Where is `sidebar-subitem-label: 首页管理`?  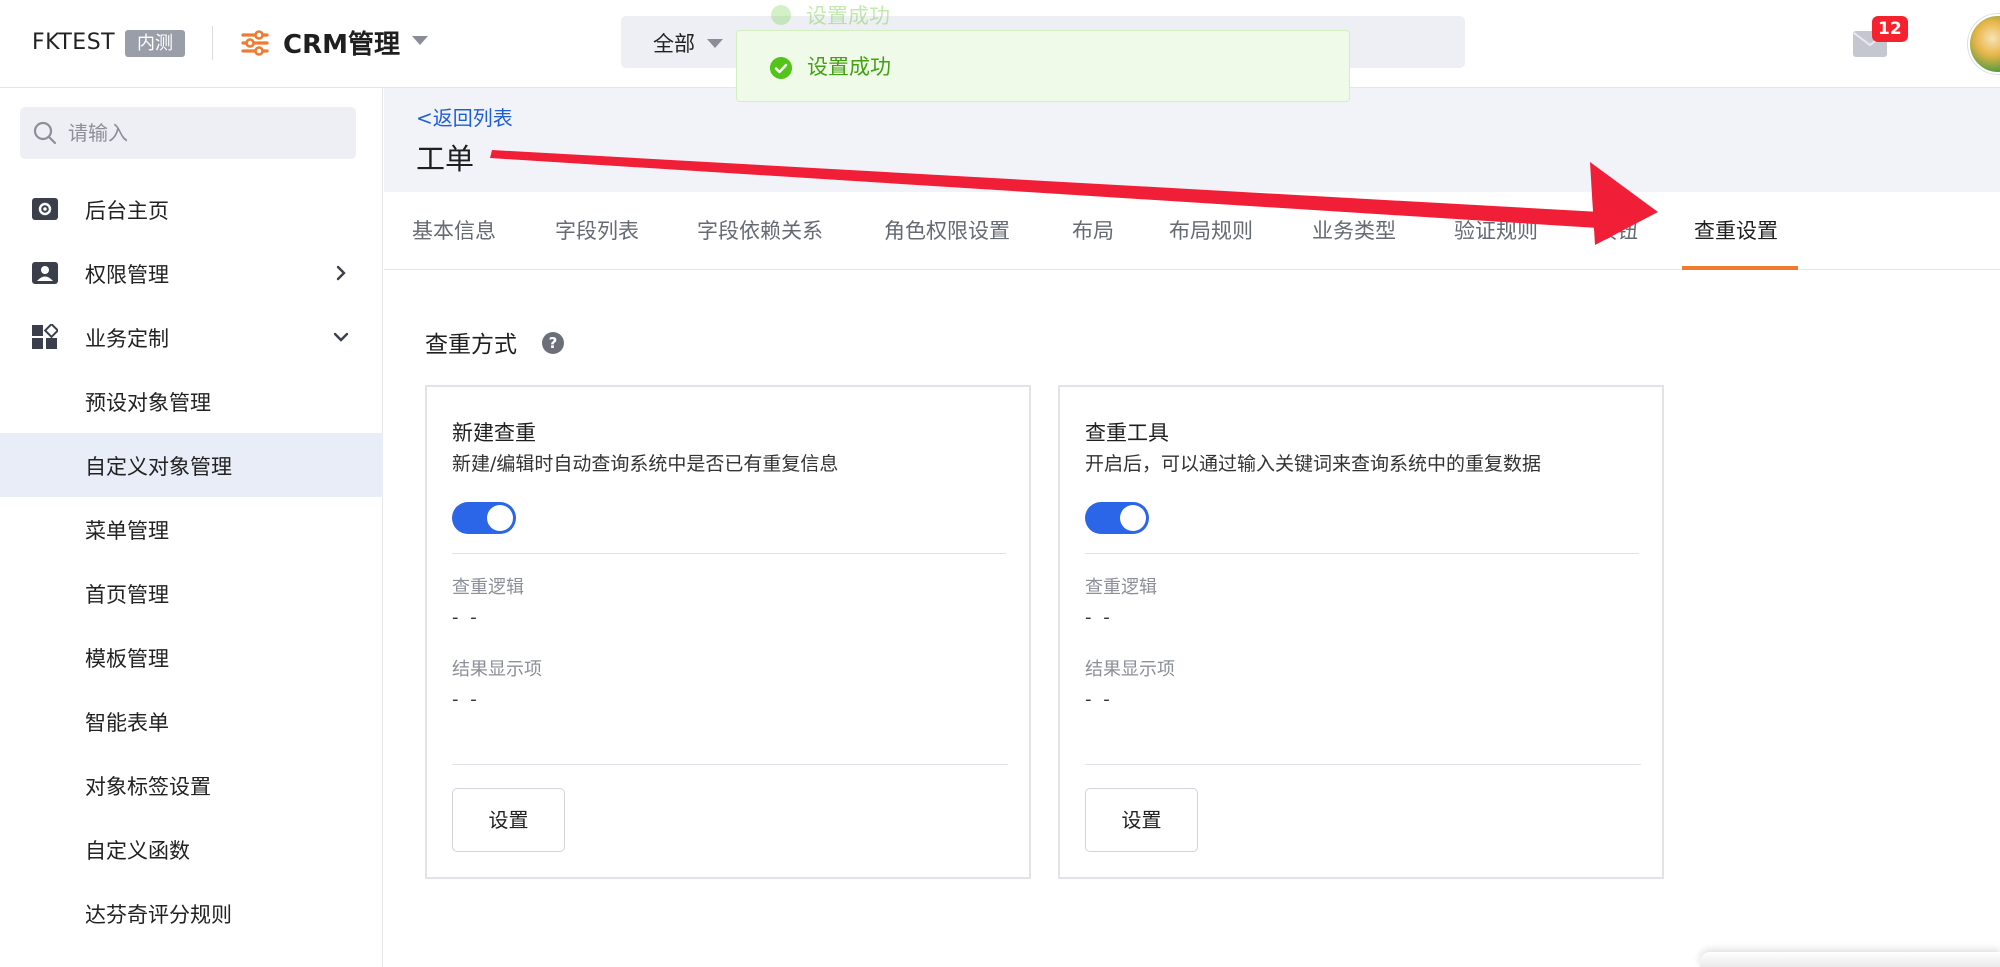
sidebar-subitem-label: 首页管理 is located at coordinates (127, 595).